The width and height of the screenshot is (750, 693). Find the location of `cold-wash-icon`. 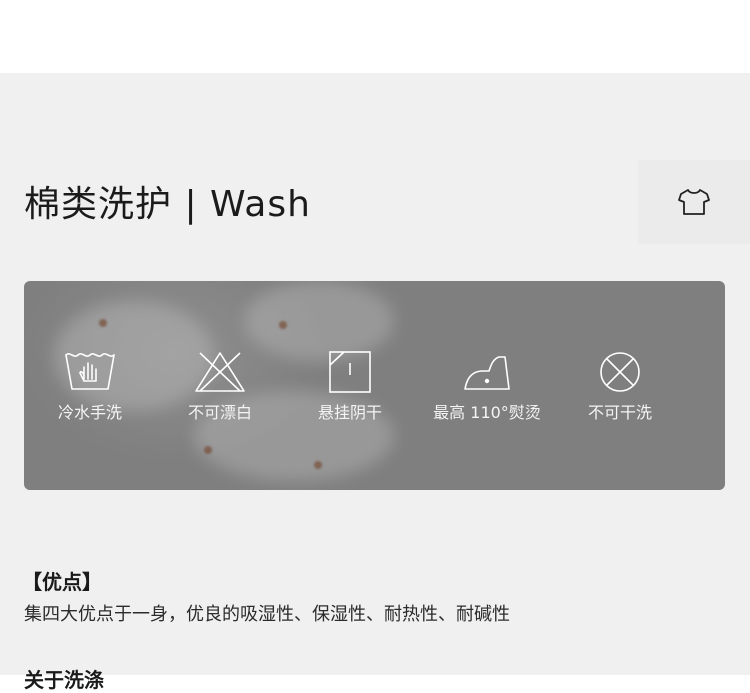

cold-wash-icon is located at coordinates (90, 371).